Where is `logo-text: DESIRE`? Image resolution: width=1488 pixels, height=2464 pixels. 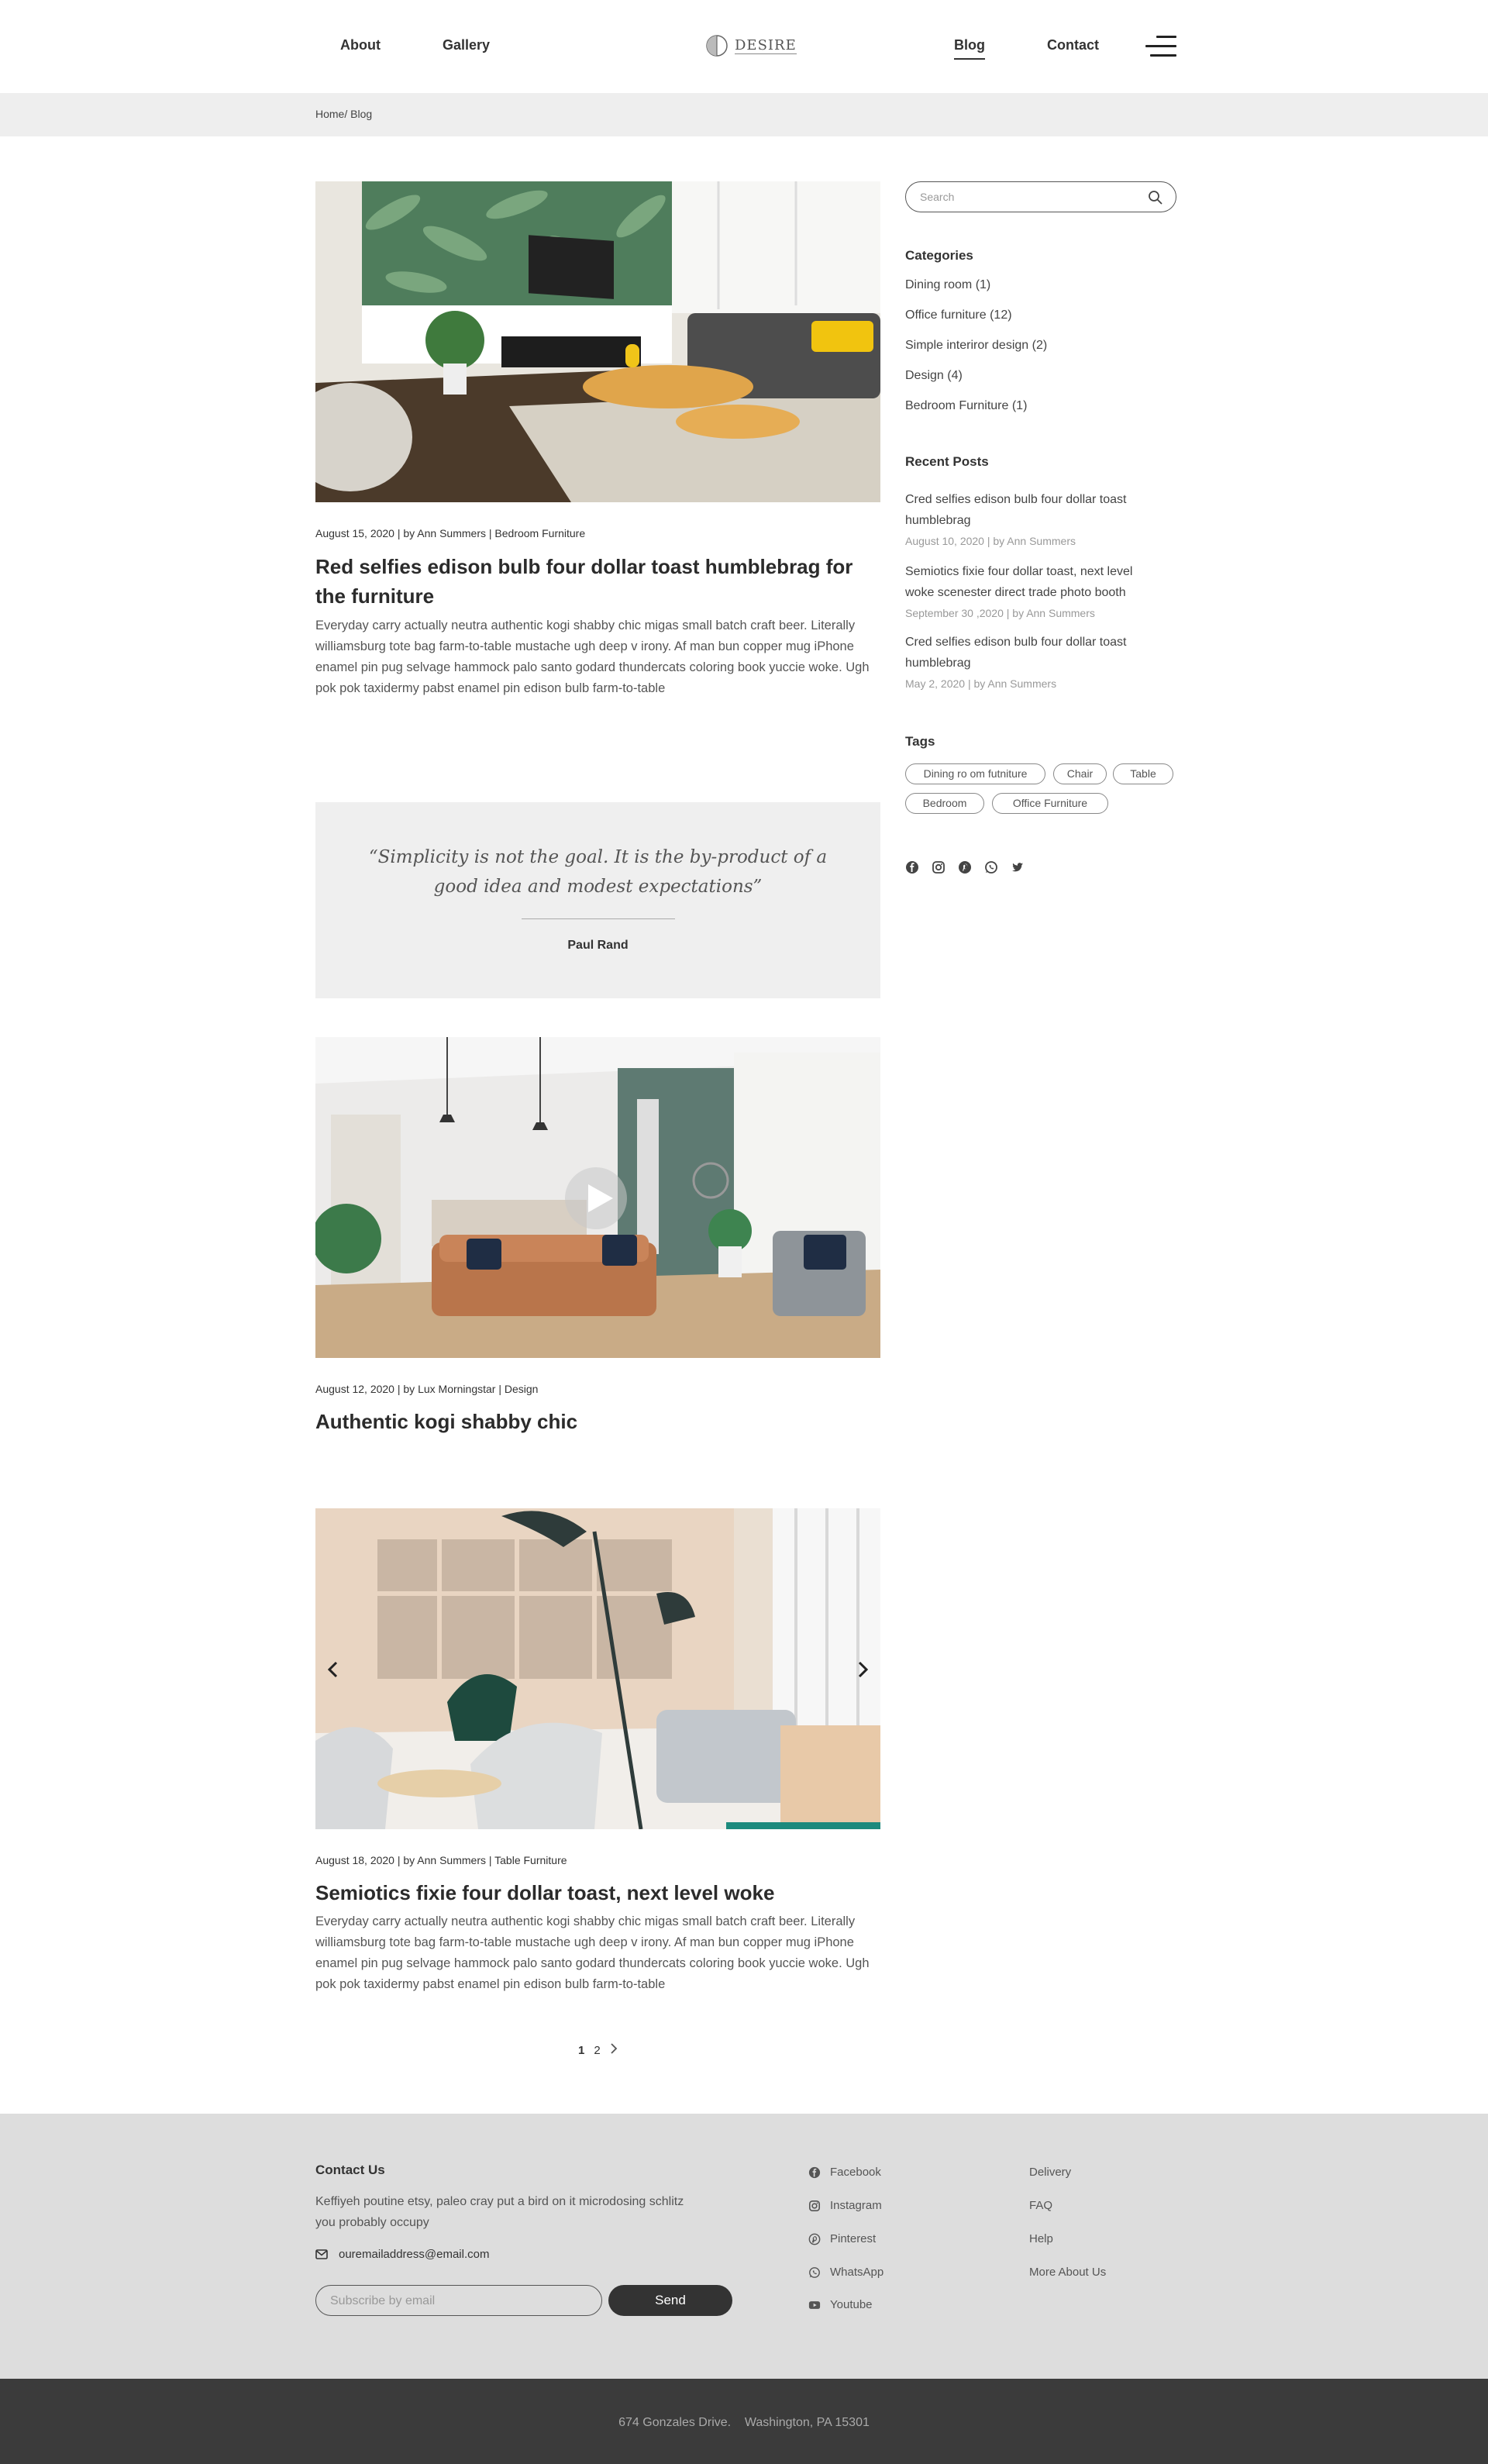
logo-text: DESIRE is located at coordinates (766, 45).